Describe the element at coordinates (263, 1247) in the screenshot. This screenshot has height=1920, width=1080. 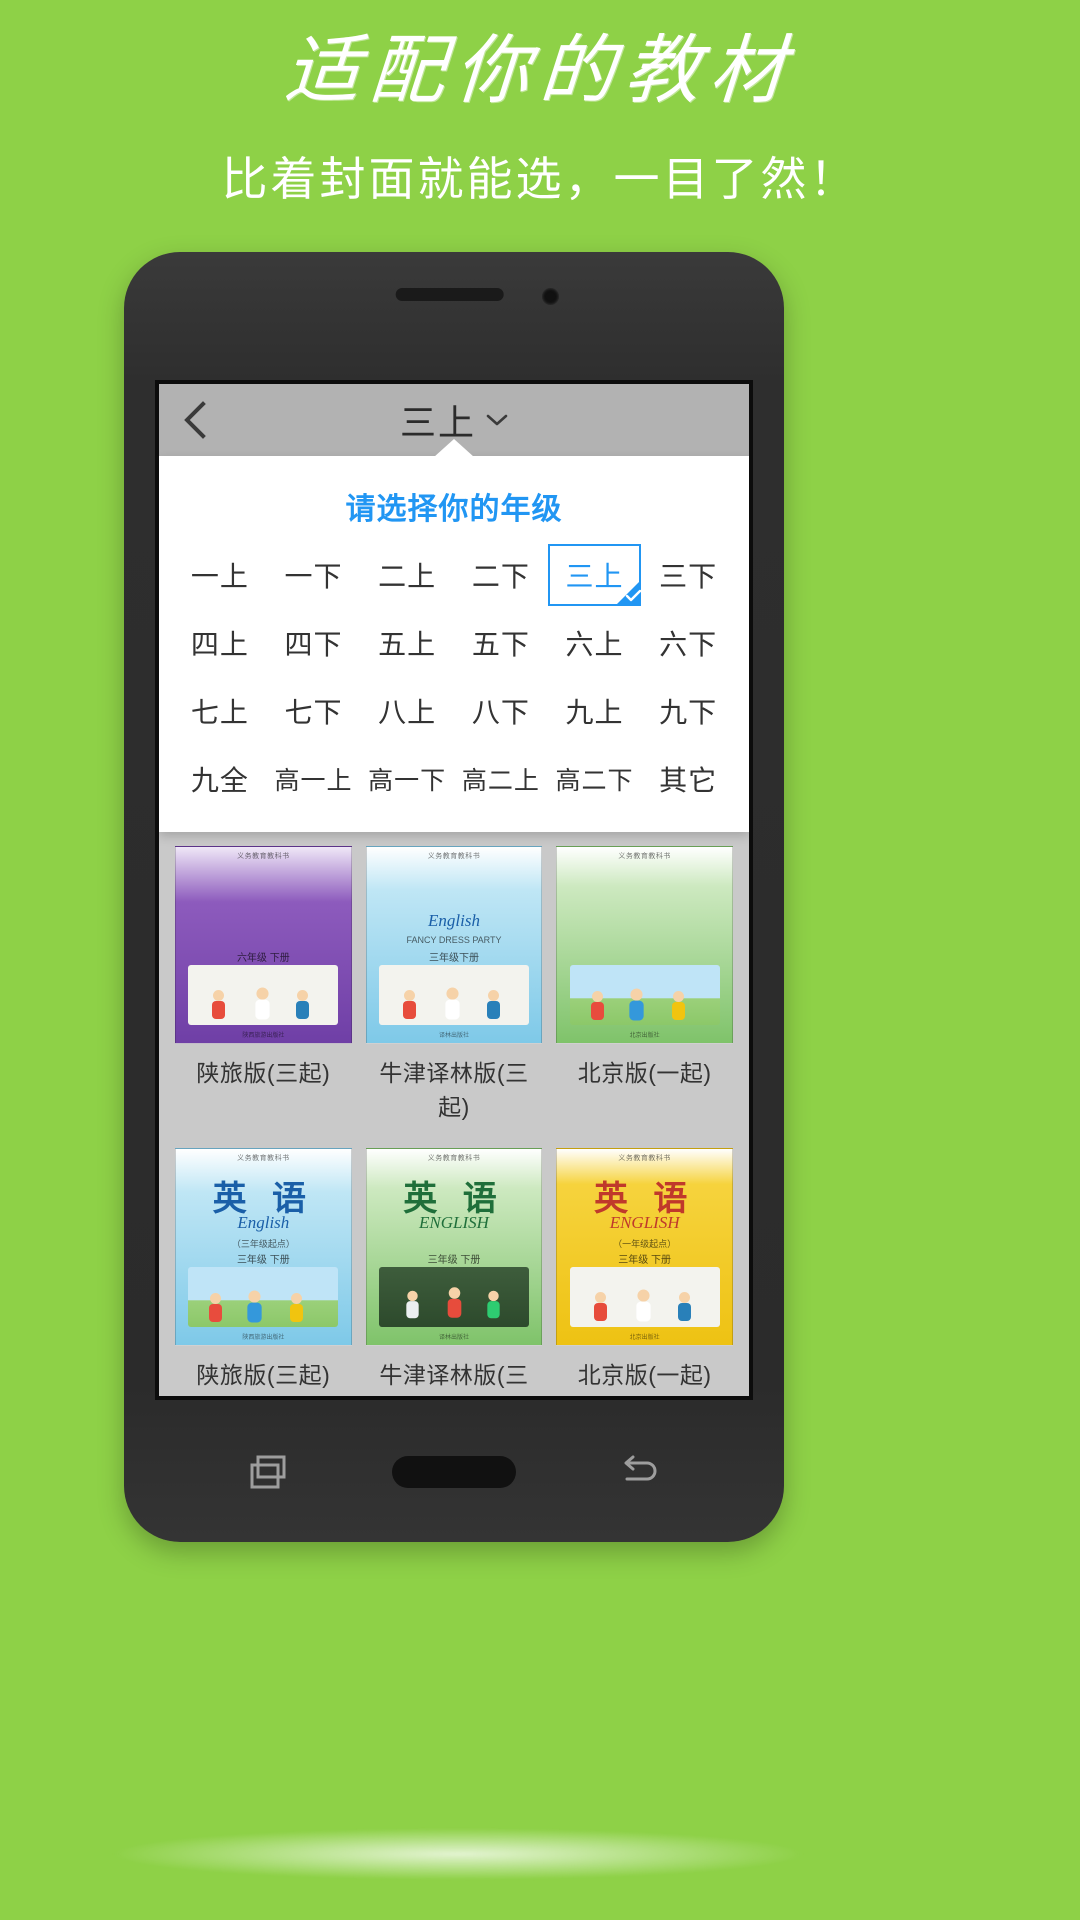
I see `textbook-cover: 义务教育教科书英 语 English （三年级起点） 三年级 下册 陕西旅游出版社` at that location.